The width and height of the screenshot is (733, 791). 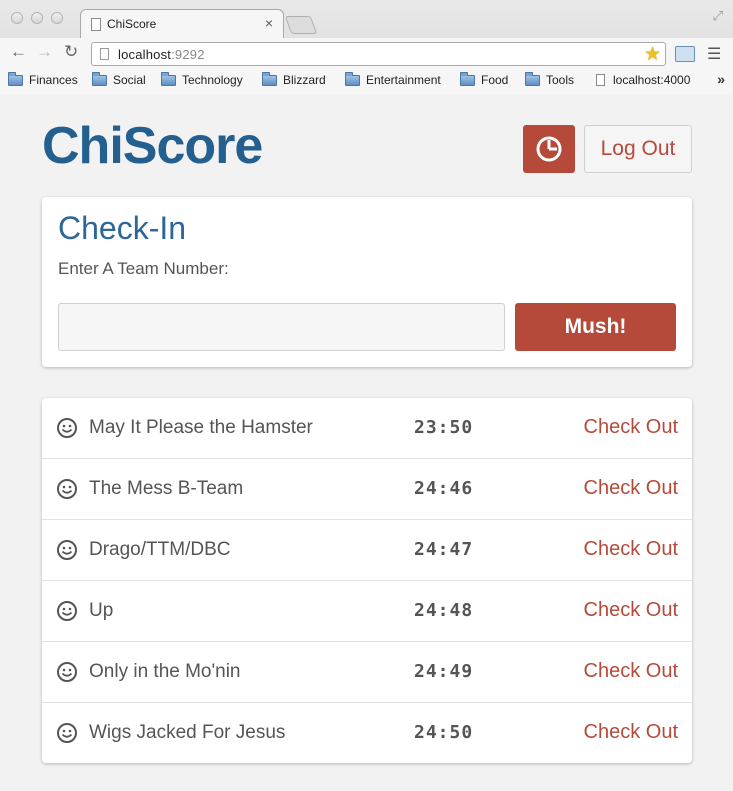 I want to click on mush-button: Mush!, so click(x=595, y=327).